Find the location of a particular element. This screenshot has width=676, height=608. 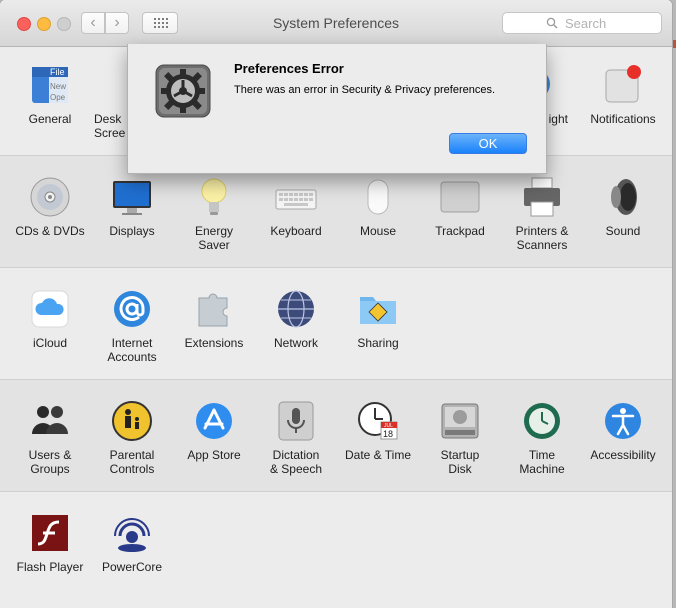

gear-icon is located at coordinates (183, 91).